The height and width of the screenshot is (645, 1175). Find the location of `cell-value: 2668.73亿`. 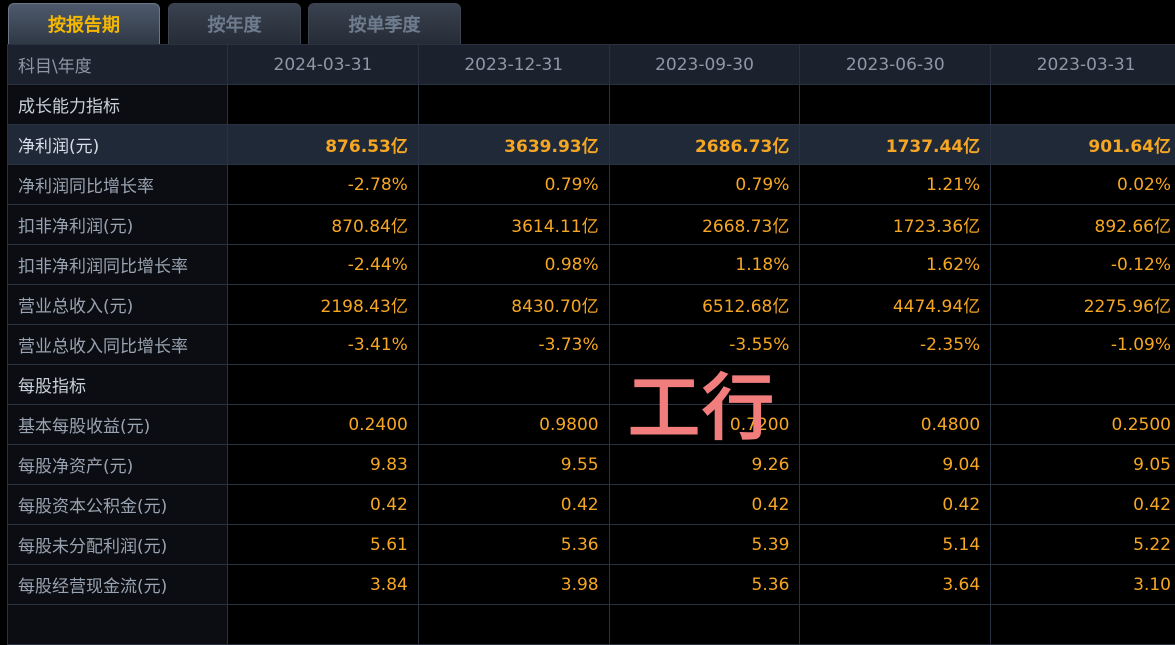

cell-value: 2668.73亿 is located at coordinates (704, 225).